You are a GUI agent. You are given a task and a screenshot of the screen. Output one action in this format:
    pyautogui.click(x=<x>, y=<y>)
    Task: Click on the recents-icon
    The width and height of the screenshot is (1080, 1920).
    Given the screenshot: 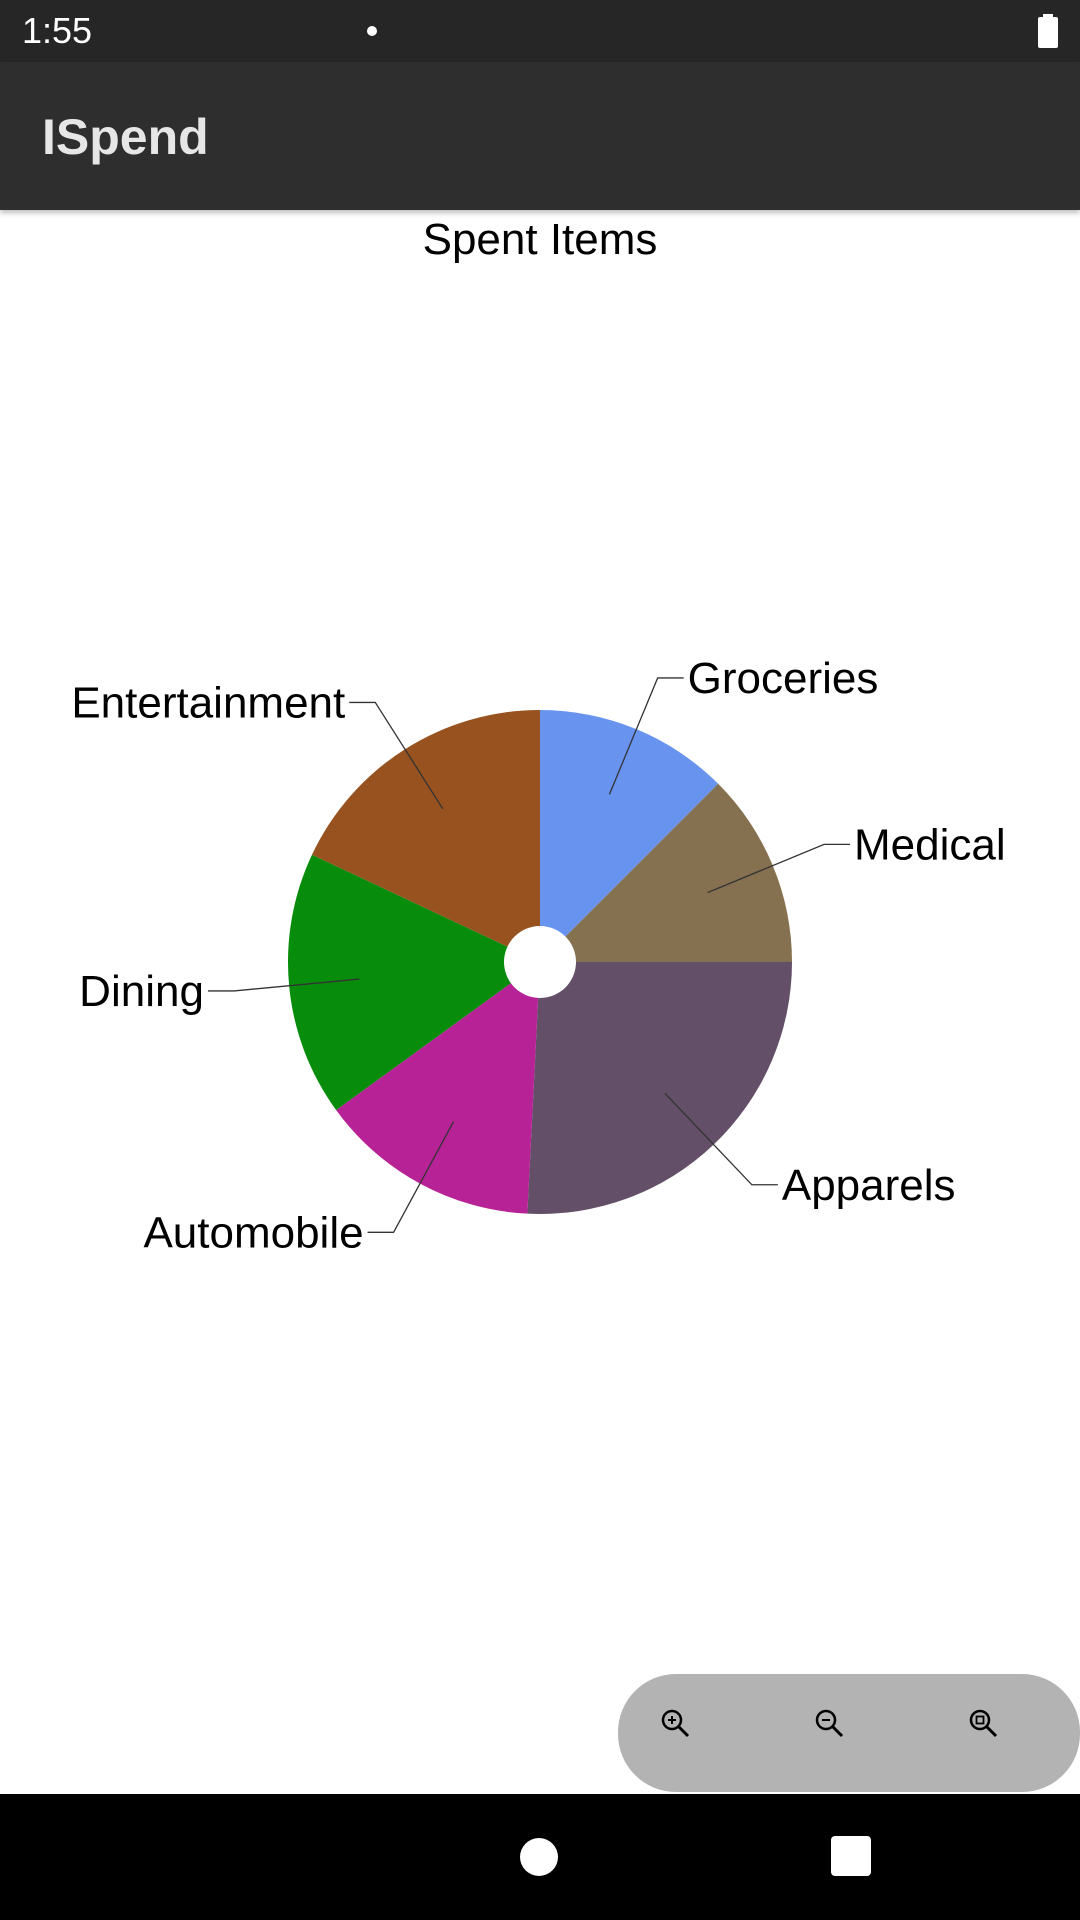 What is the action you would take?
    pyautogui.click(x=851, y=1856)
    